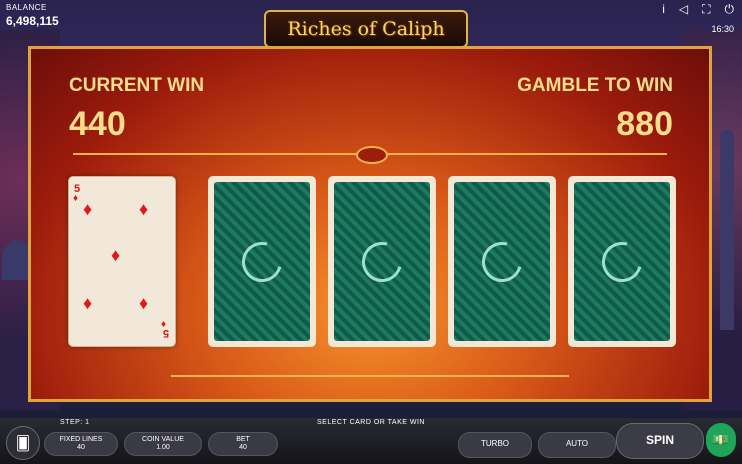 Image resolution: width=742 pixels, height=464 pixels. What do you see at coordinates (727, 230) in the screenshot?
I see `background-minaret` at bounding box center [727, 230].